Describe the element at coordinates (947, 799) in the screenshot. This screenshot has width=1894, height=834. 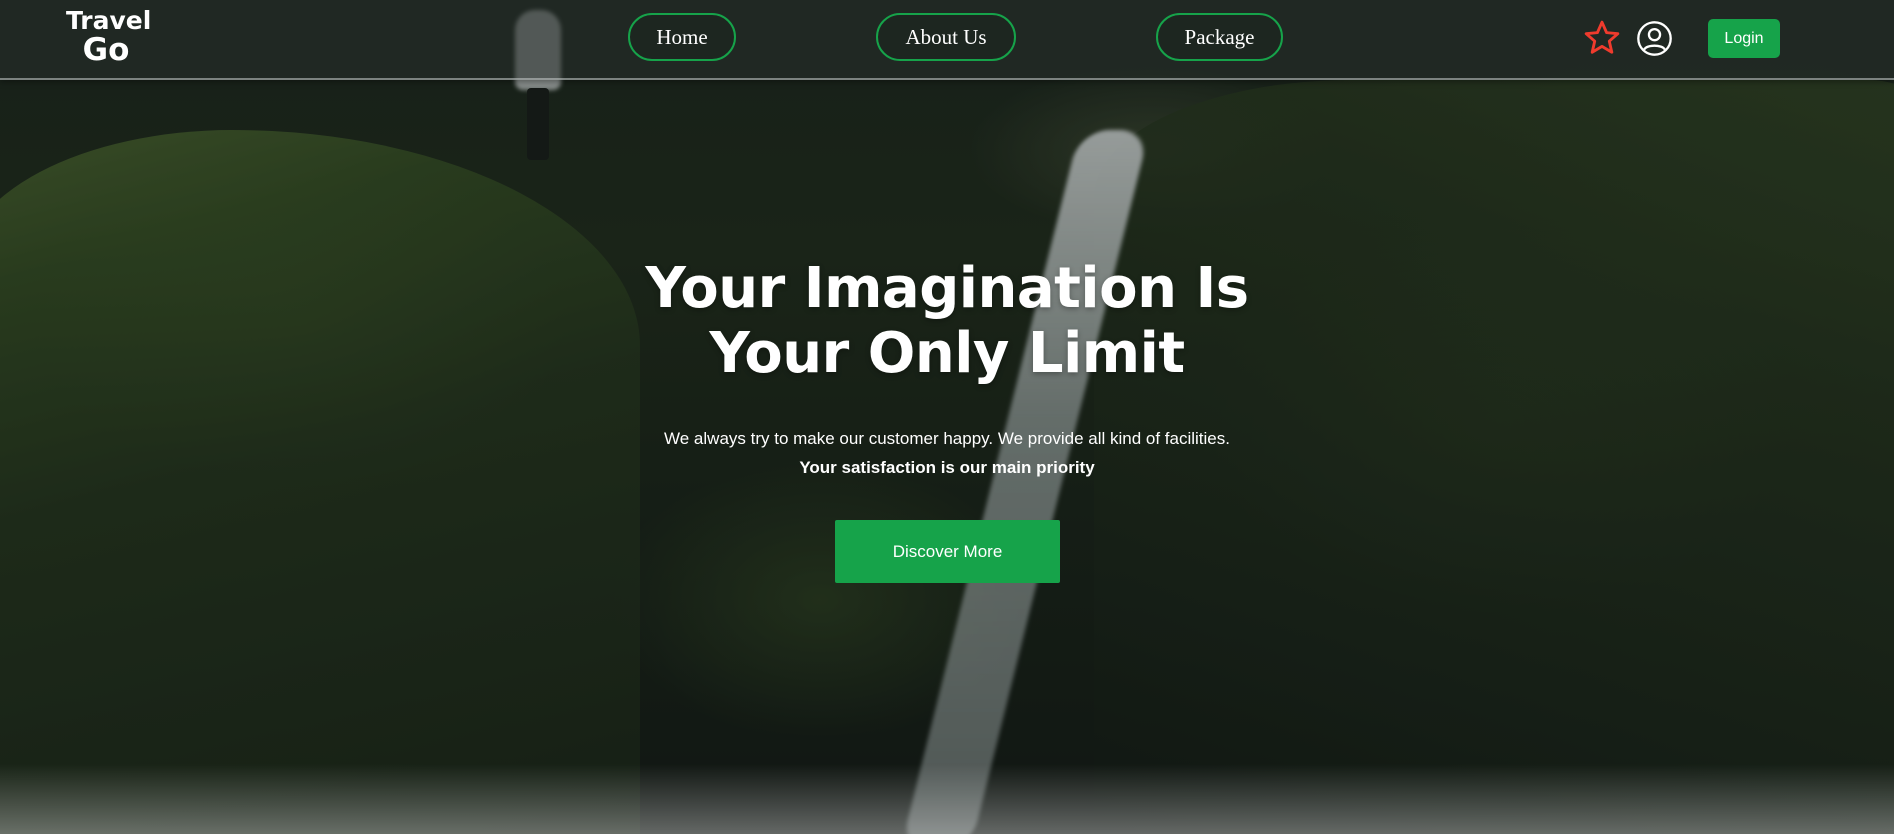
I see `bottom-fade` at that location.